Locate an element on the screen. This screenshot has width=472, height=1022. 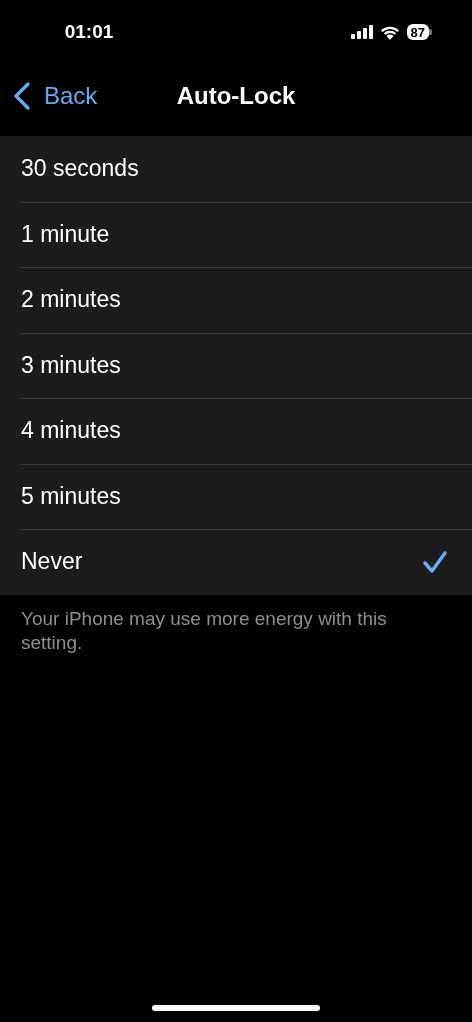
list-option: Never is located at coordinates (236, 562).